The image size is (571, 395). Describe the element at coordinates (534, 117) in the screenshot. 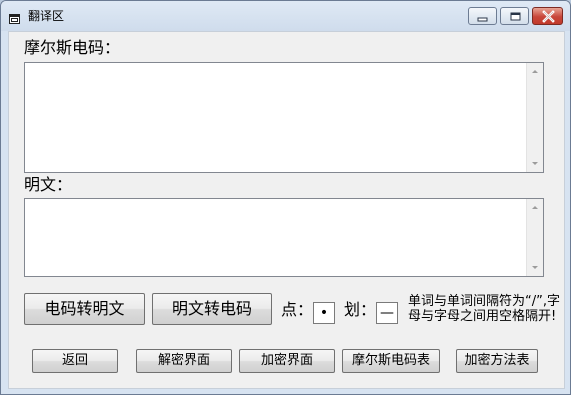

I see `morse-scrollbar` at that location.